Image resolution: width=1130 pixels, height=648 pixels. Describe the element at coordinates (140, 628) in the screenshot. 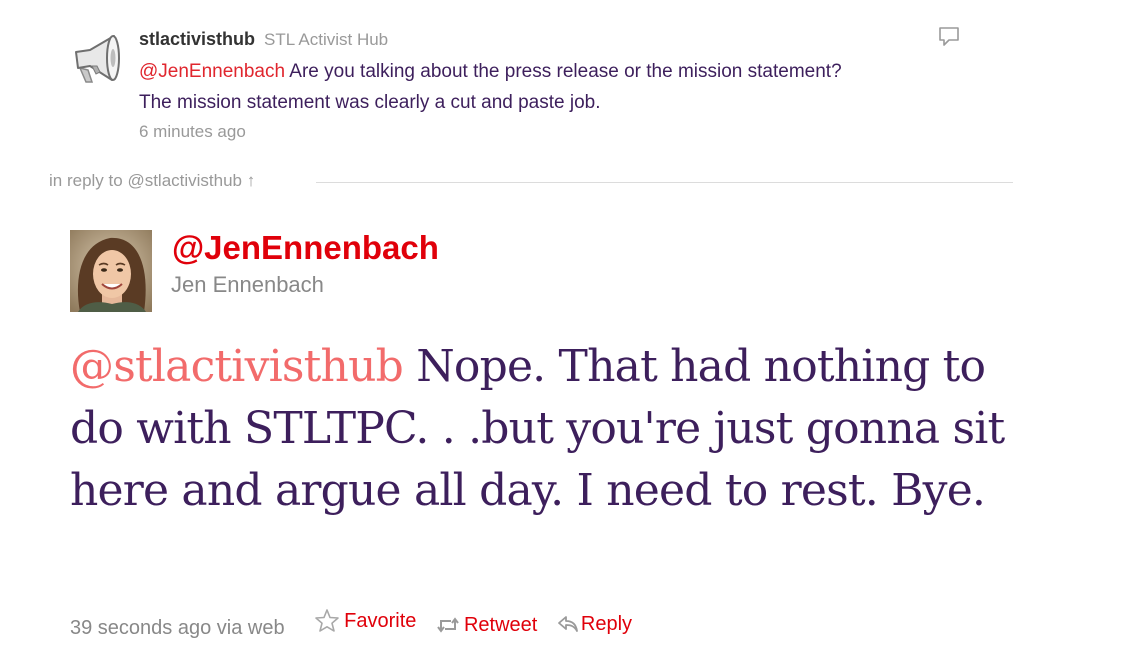

I see `main-timestamp: 39 seconds ago` at that location.